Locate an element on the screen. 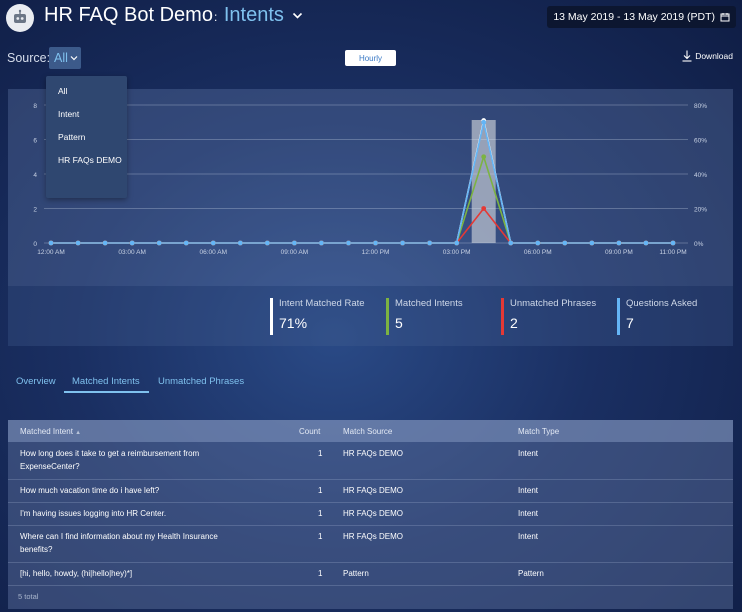  stat-label: Unmatched Phrases is located at coordinates (553, 303).